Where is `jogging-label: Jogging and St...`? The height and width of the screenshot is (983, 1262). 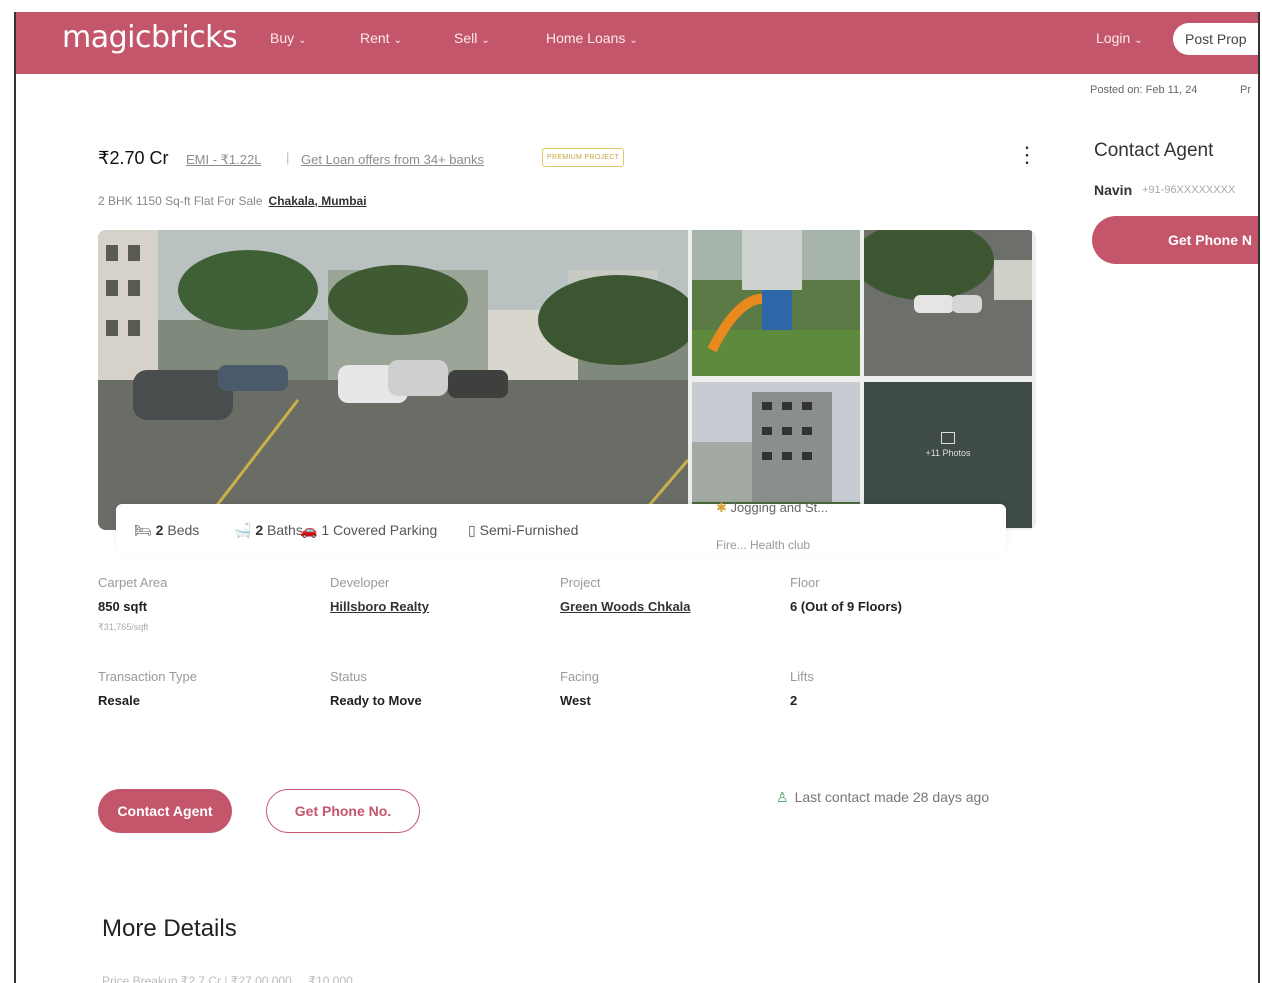
jogging-label: Jogging and St... is located at coordinates (779, 507).